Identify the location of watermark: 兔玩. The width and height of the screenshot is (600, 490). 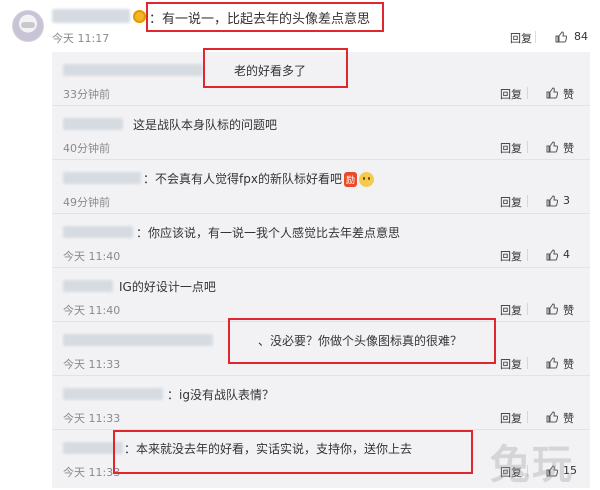
(532, 465).